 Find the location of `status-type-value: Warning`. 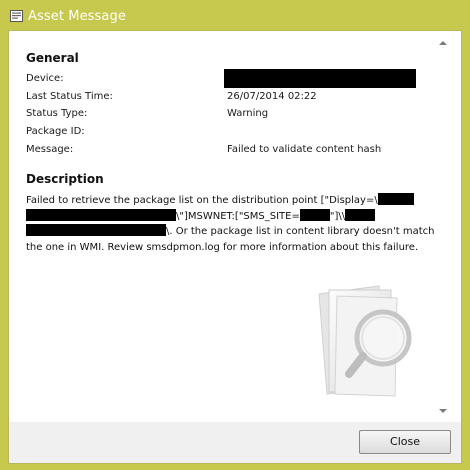

status-type-value: Warning is located at coordinates (248, 113).